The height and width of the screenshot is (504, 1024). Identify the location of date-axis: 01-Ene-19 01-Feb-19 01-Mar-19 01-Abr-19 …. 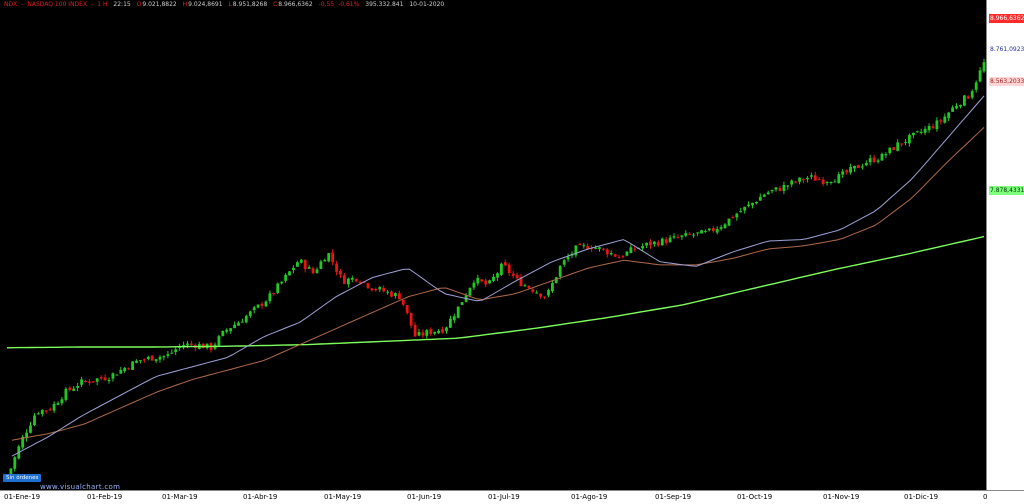
(512, 497).